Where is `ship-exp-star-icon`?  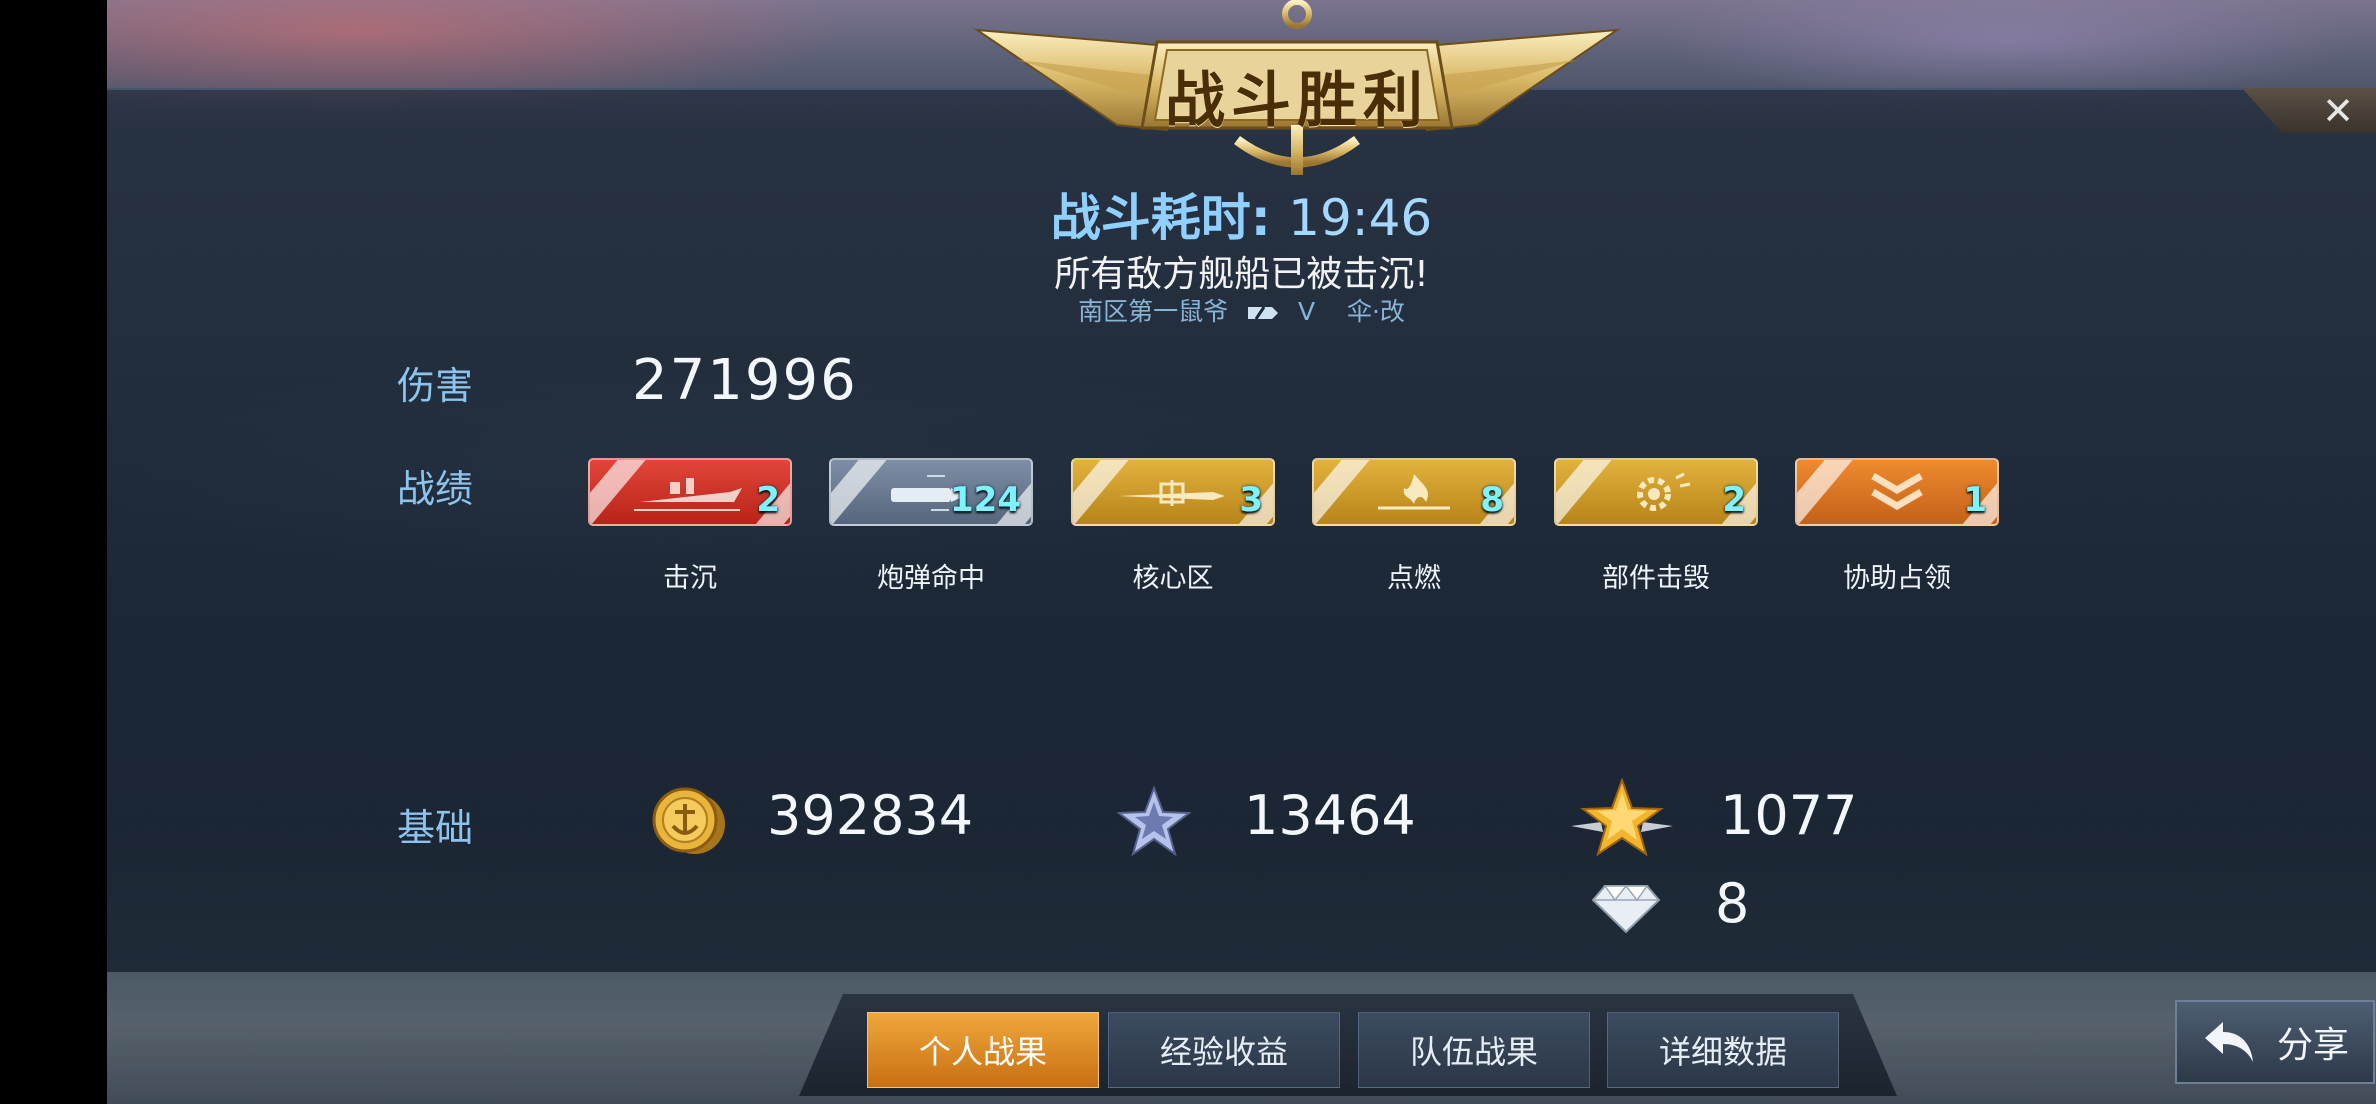 ship-exp-star-icon is located at coordinates (1154, 821).